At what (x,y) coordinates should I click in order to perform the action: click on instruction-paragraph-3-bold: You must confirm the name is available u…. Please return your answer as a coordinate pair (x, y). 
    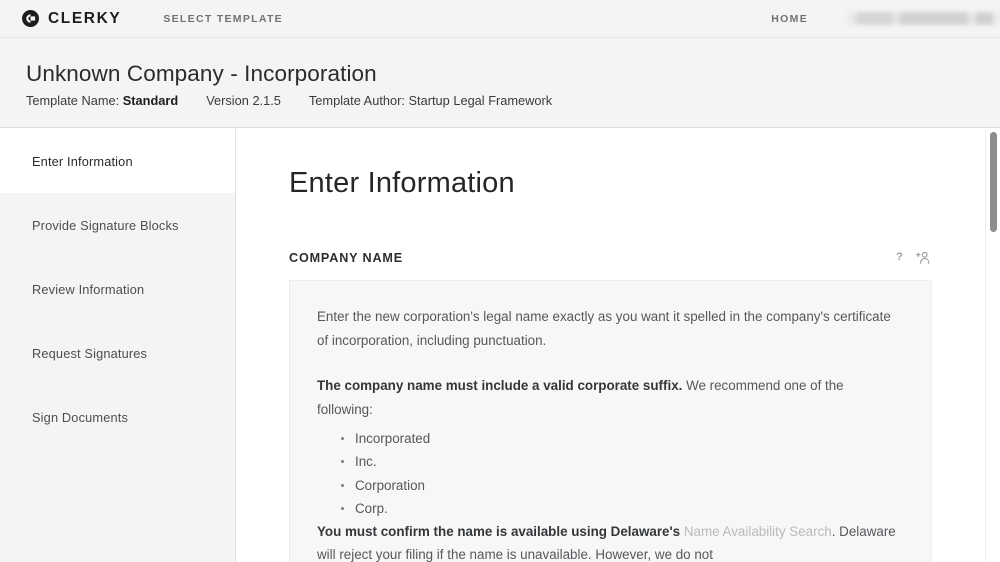
    Looking at the image, I should click on (499, 531).